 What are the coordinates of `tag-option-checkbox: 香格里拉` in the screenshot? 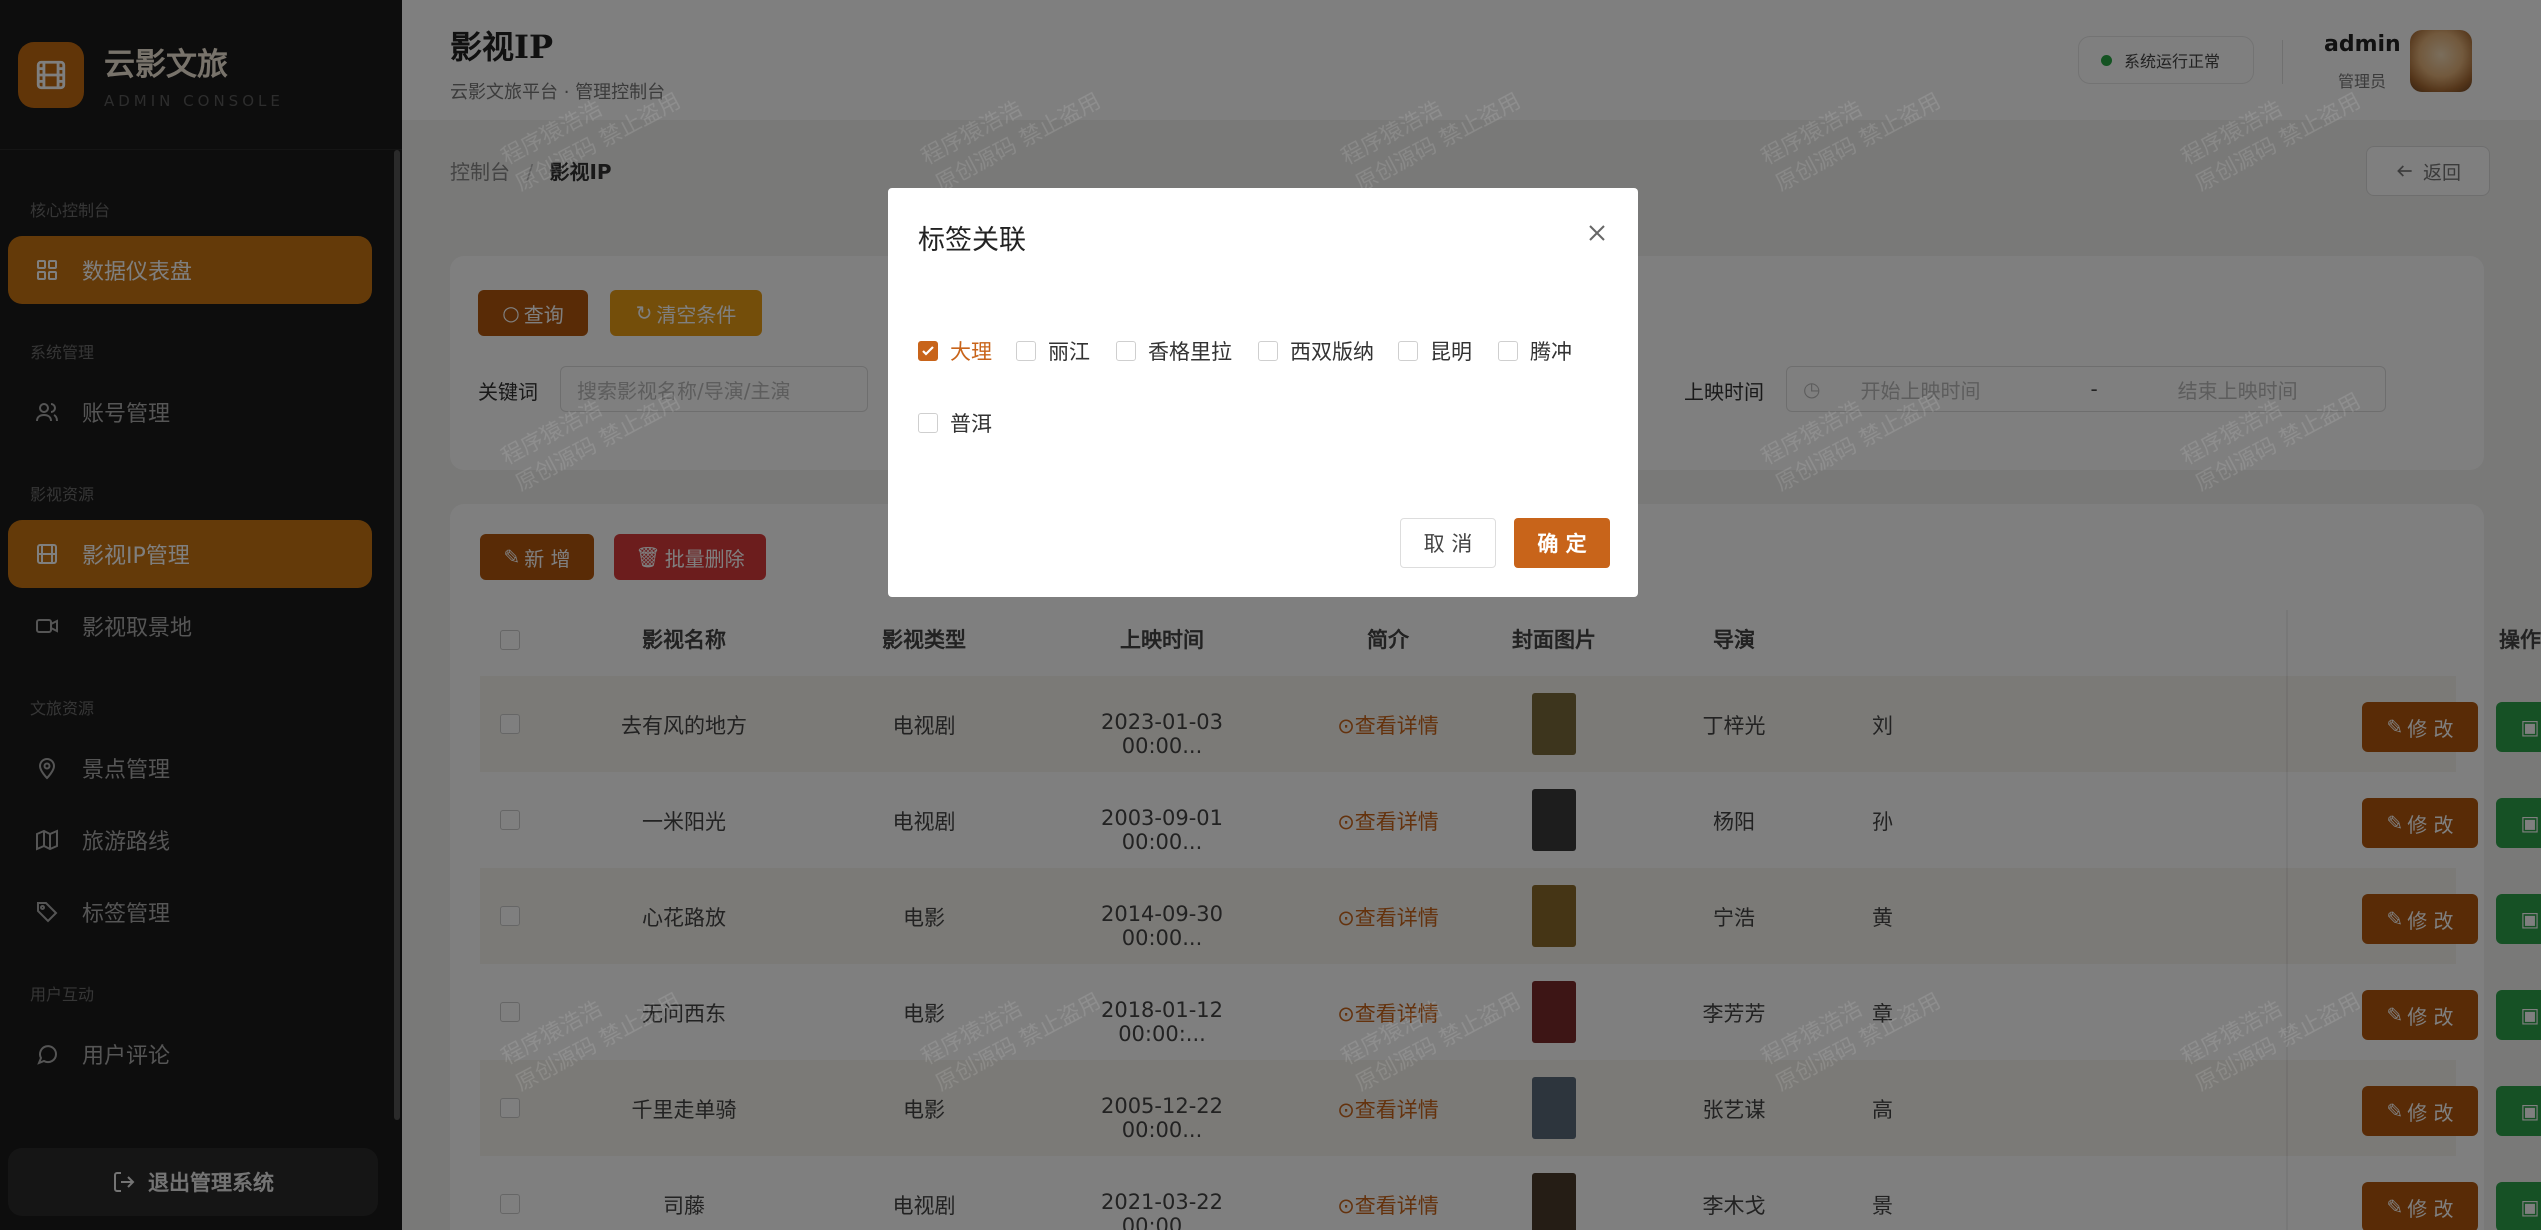 It's located at (1174, 351).